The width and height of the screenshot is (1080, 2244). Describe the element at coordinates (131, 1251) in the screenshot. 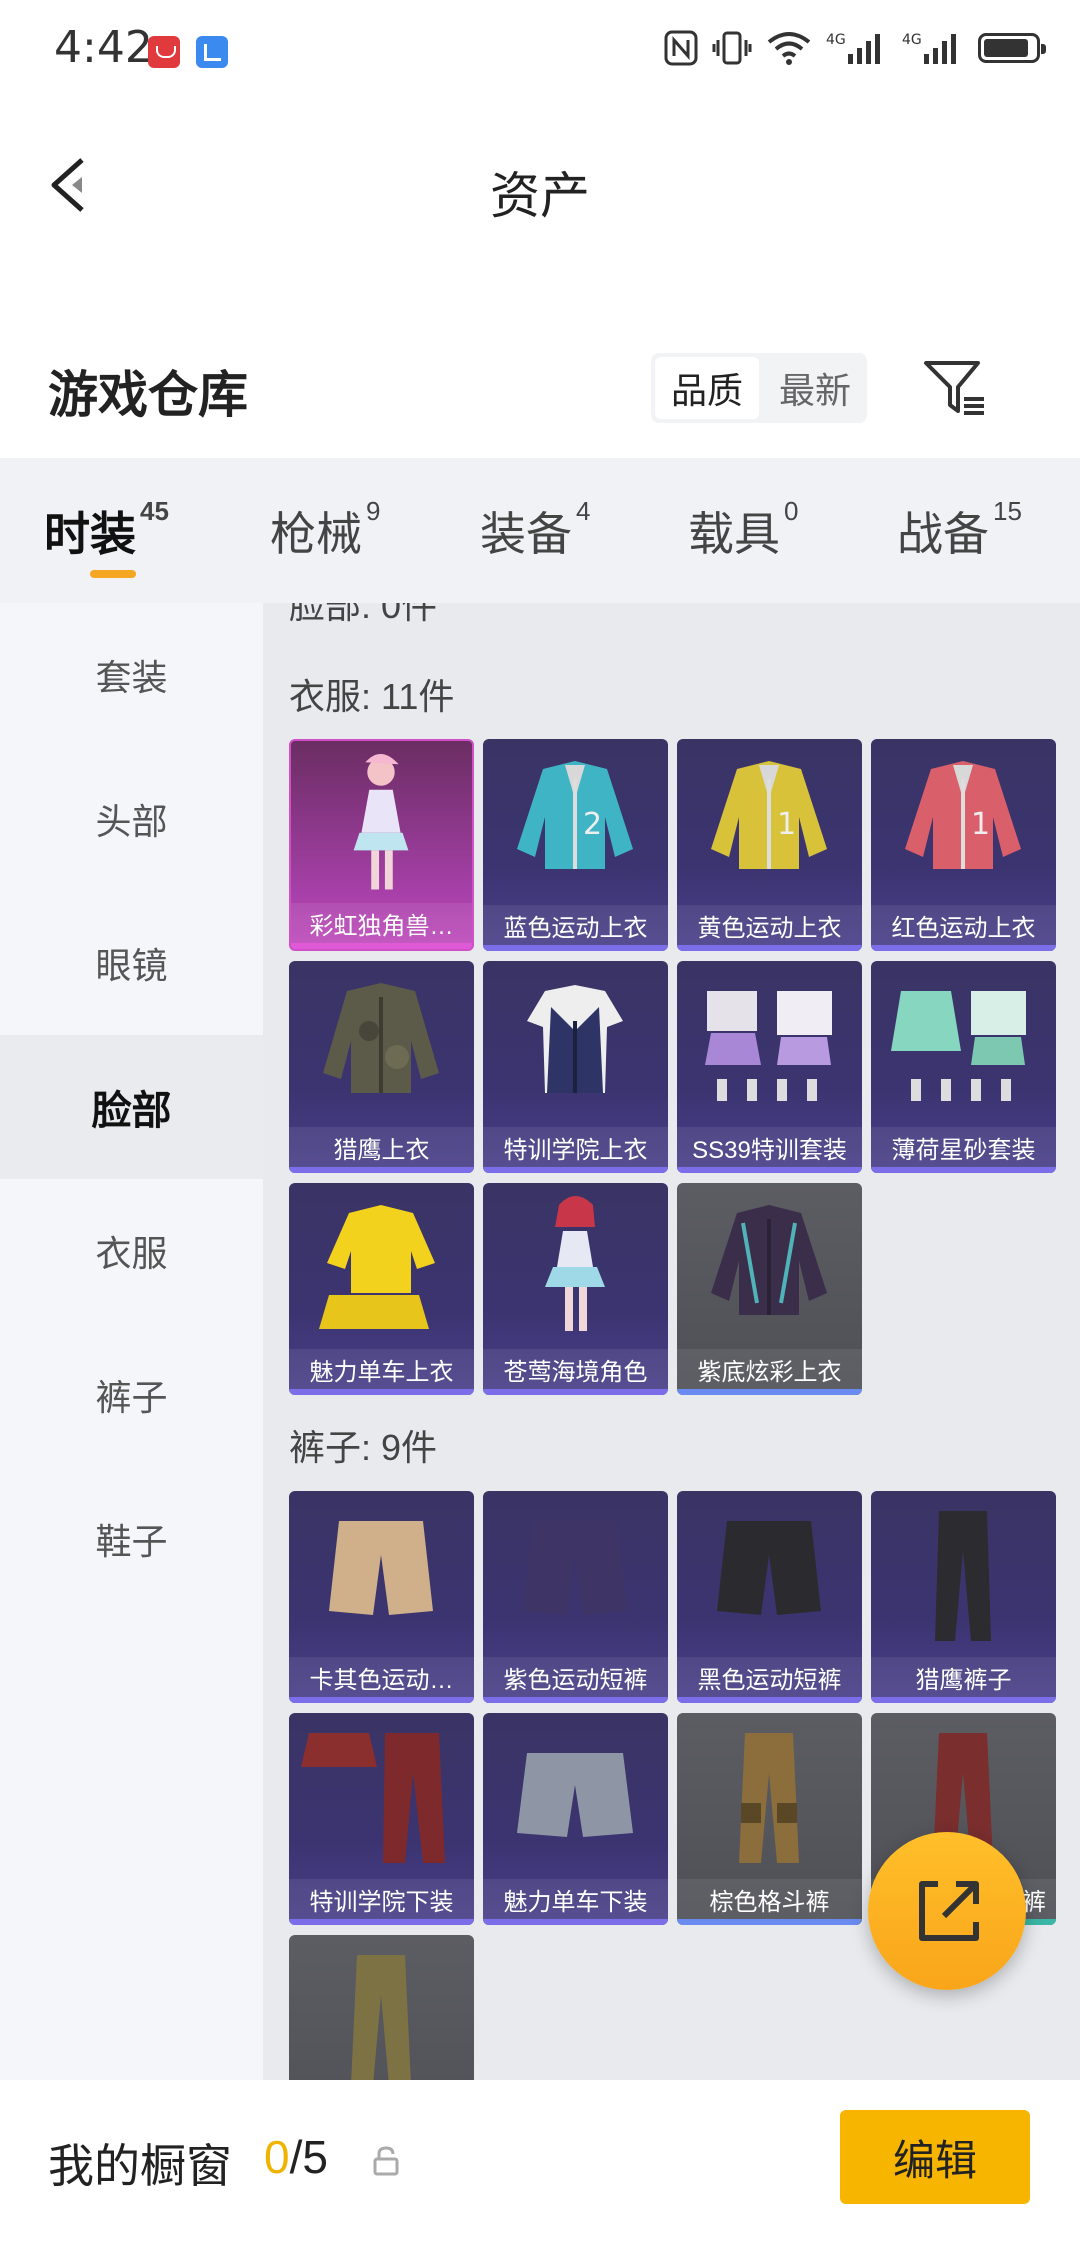

I see `sidebar-item-clothes: 衣服` at that location.